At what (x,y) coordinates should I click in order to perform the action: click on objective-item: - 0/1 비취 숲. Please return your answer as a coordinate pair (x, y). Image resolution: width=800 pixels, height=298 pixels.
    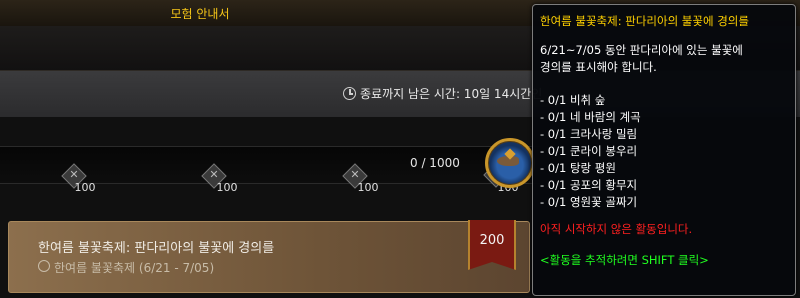
    Looking at the image, I should click on (573, 100).